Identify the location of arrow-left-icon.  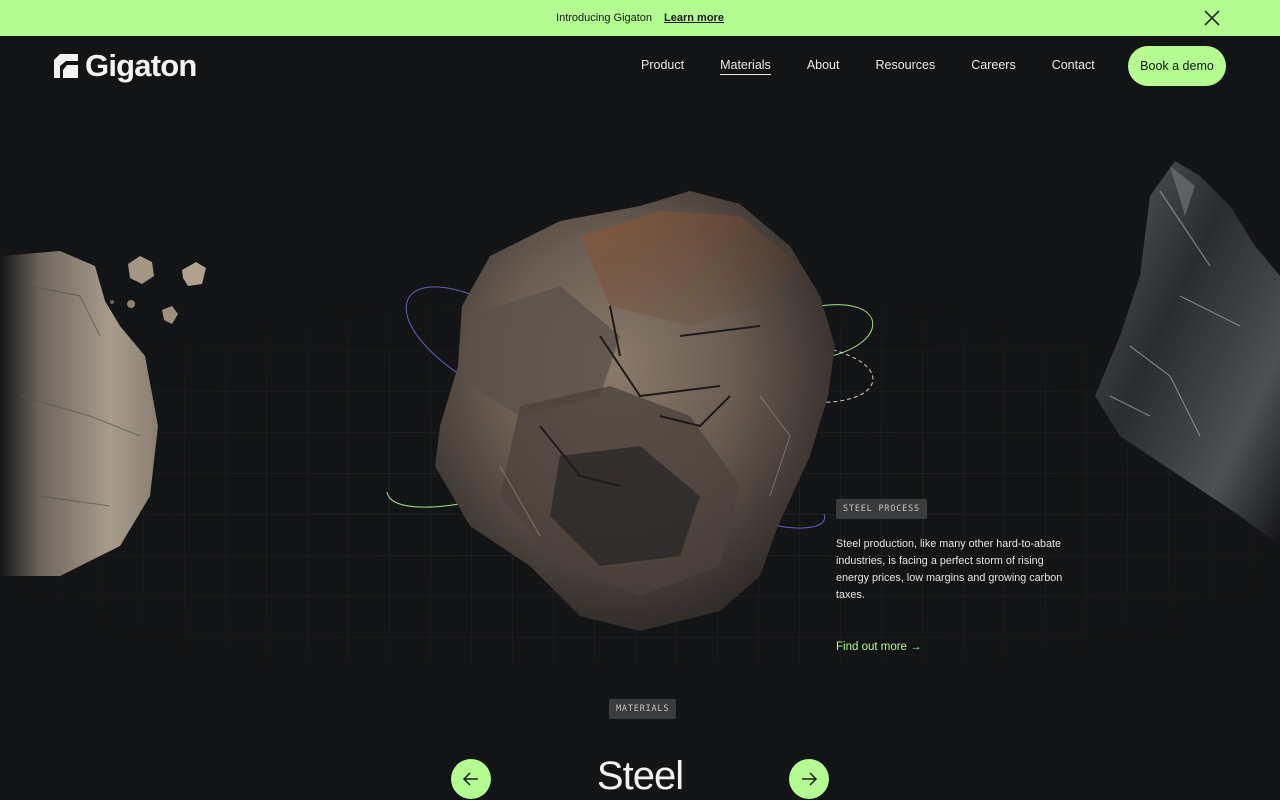
(470, 779).